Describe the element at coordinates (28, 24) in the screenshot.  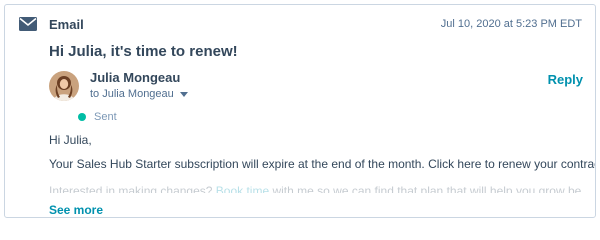
I see `envelope-icon` at that location.